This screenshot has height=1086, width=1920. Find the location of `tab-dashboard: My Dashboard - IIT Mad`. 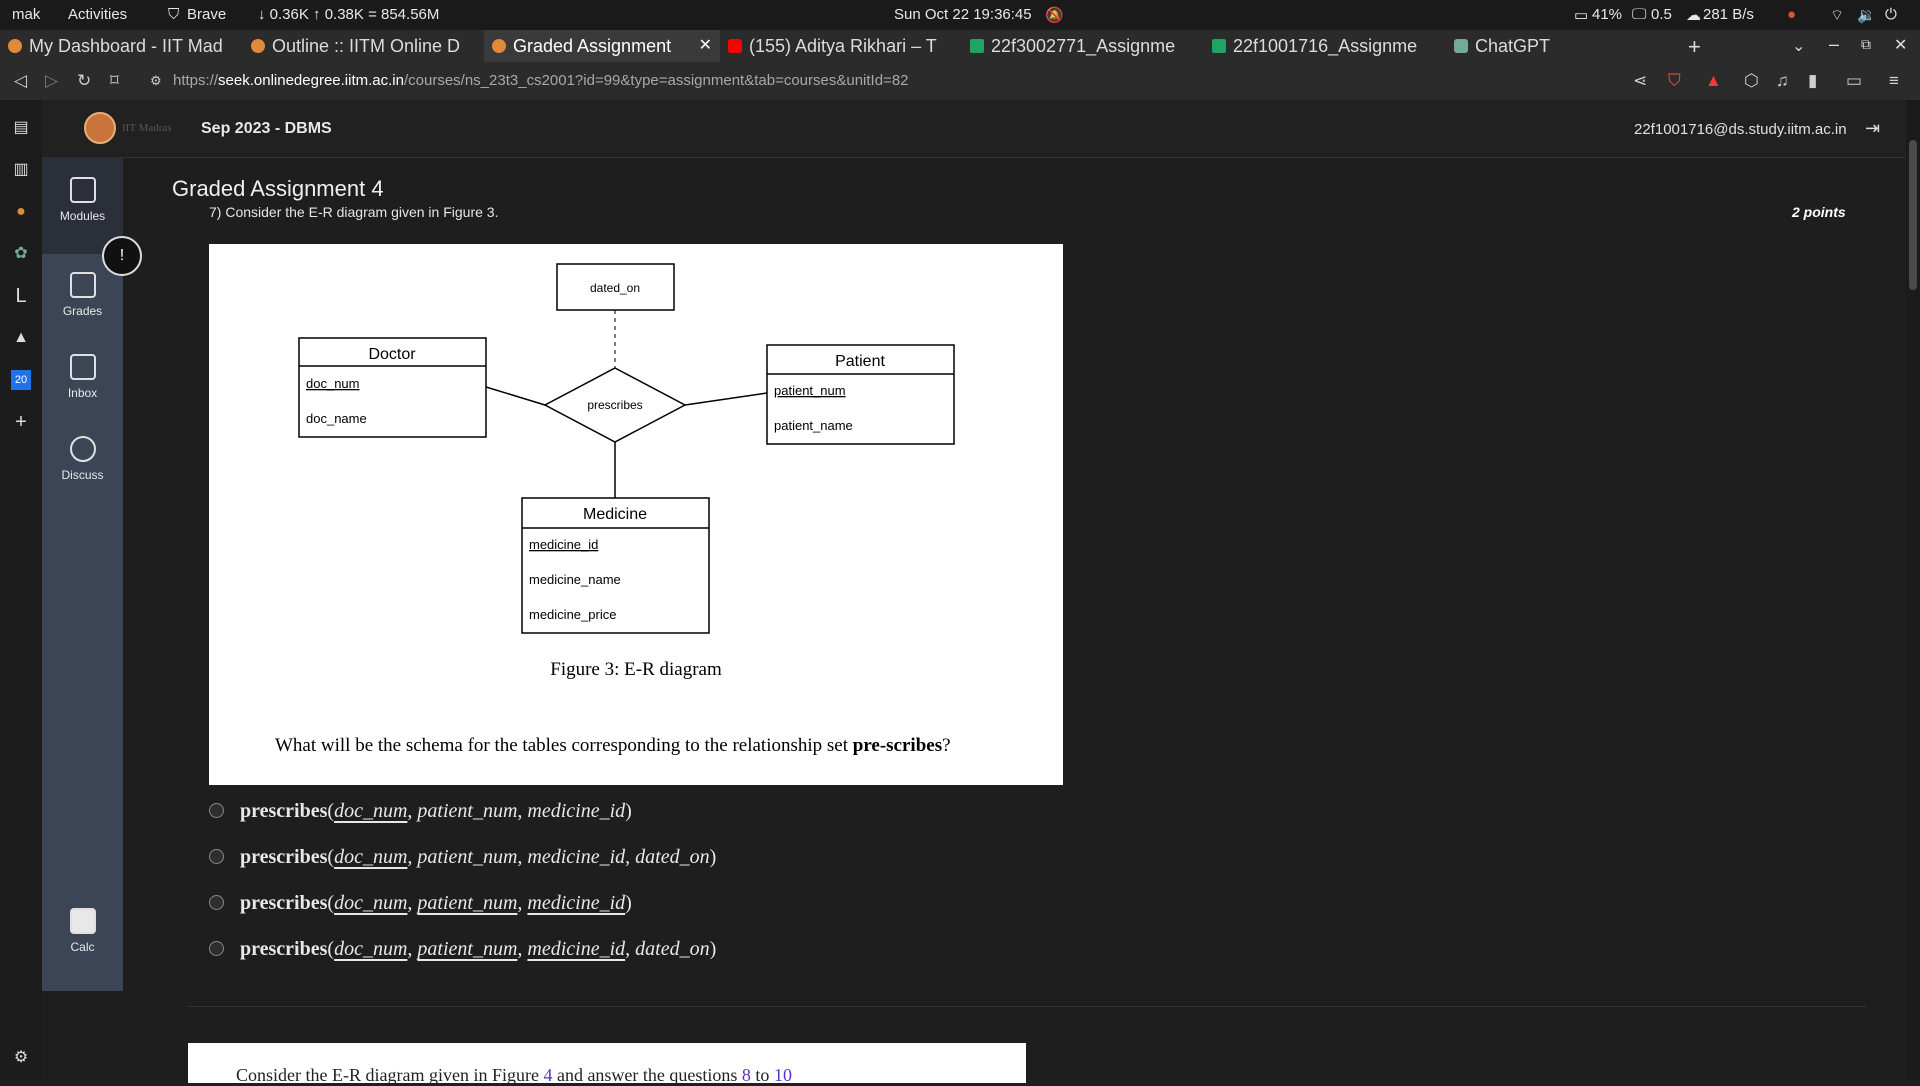

tab-dashboard: My Dashboard - IIT Mad is located at coordinates (121, 46).